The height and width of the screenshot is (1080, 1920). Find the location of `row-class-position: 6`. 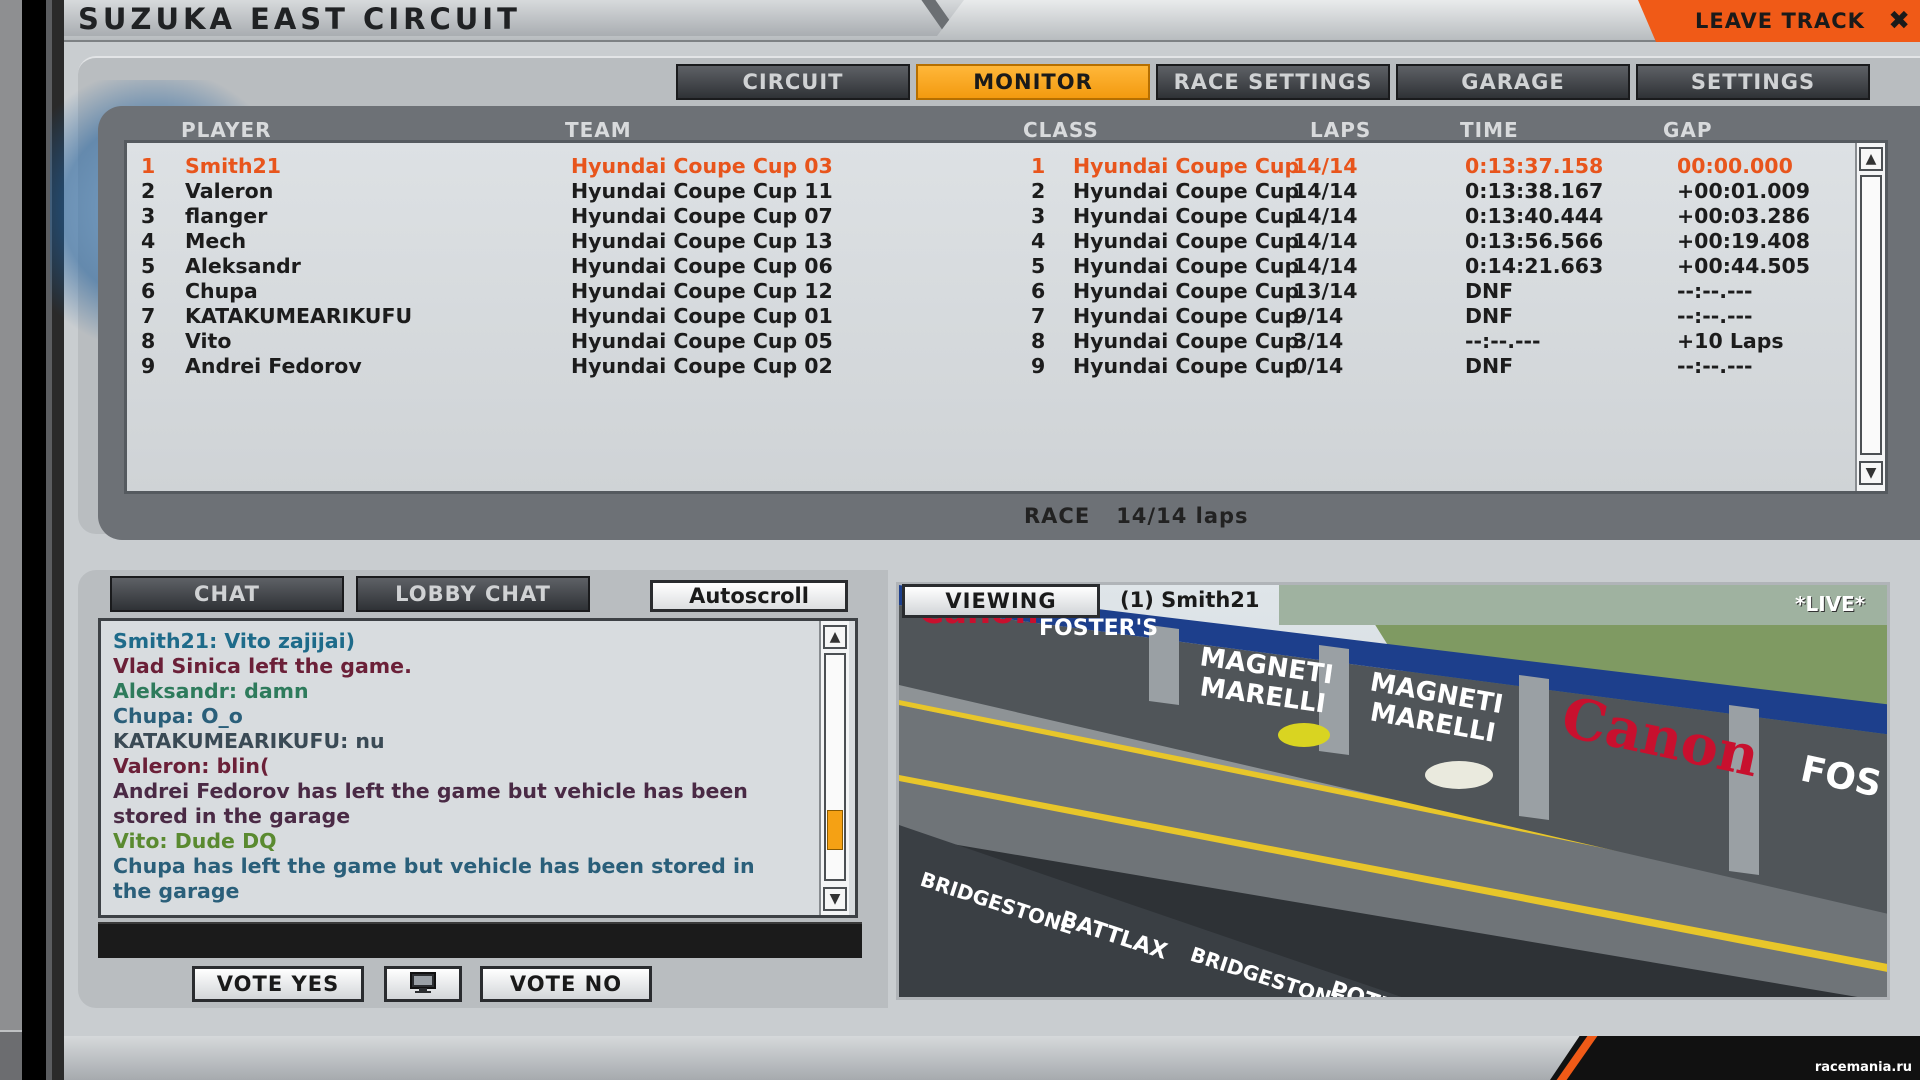

row-class-position: 6 is located at coordinates (1038, 291).